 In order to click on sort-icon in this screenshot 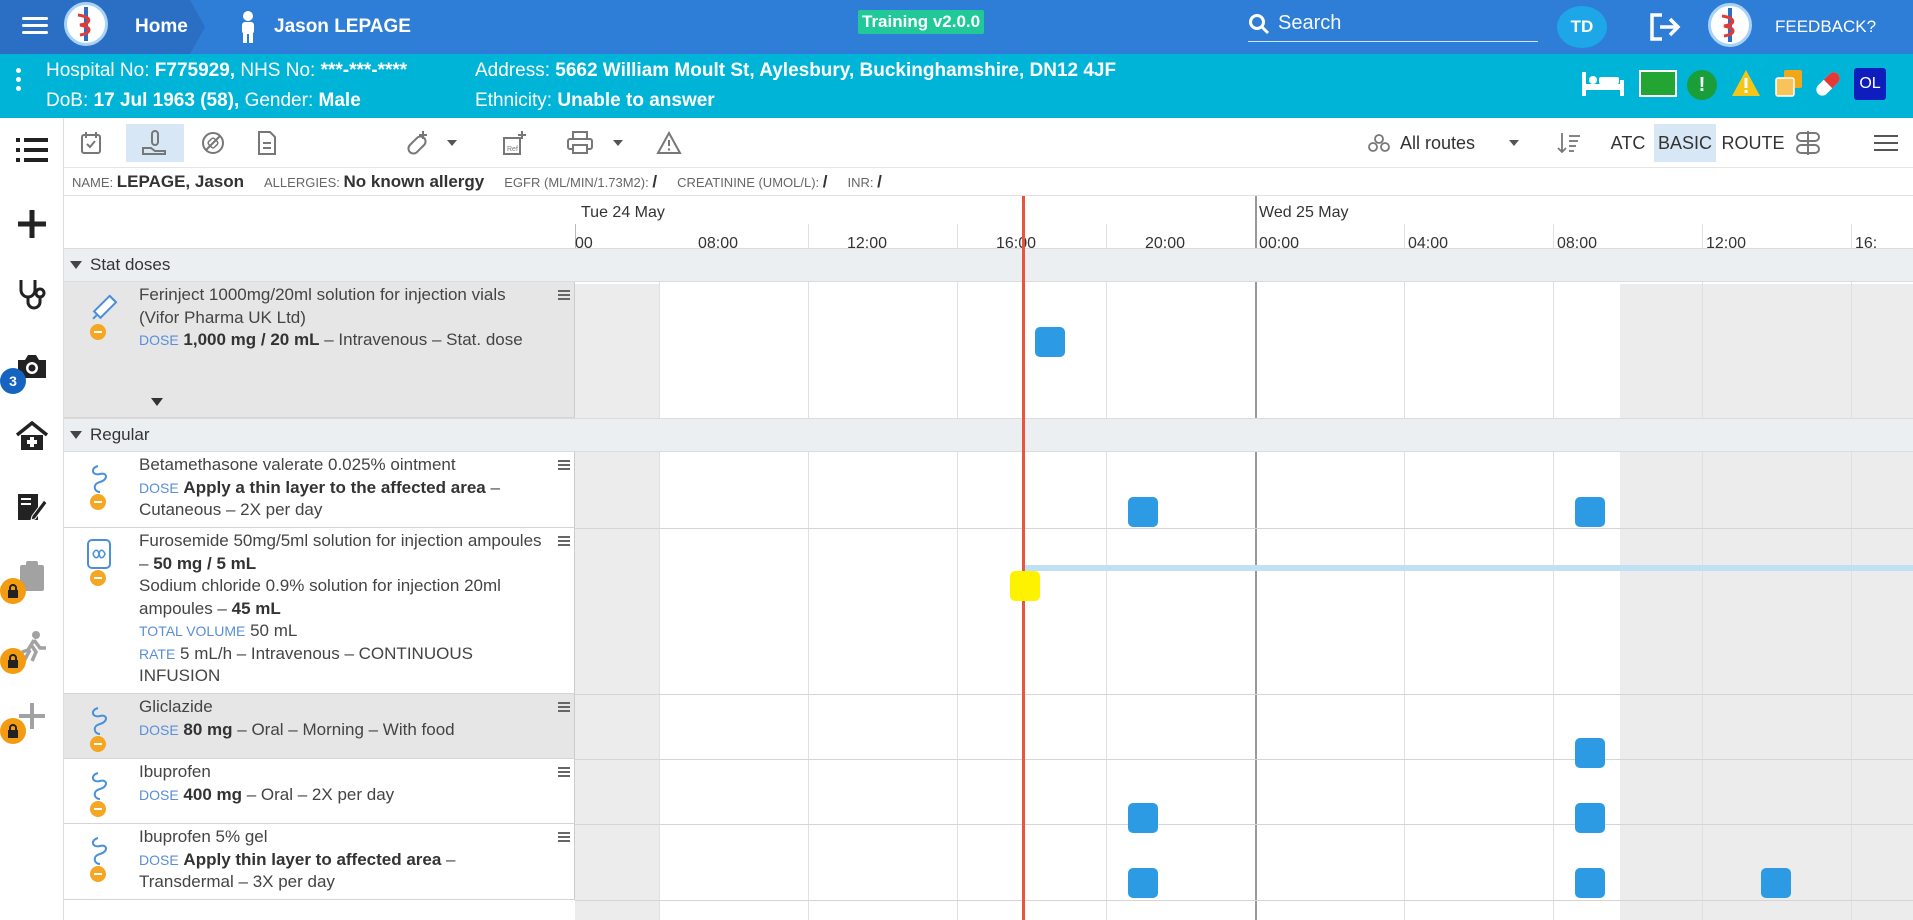, I will do `click(1569, 143)`.